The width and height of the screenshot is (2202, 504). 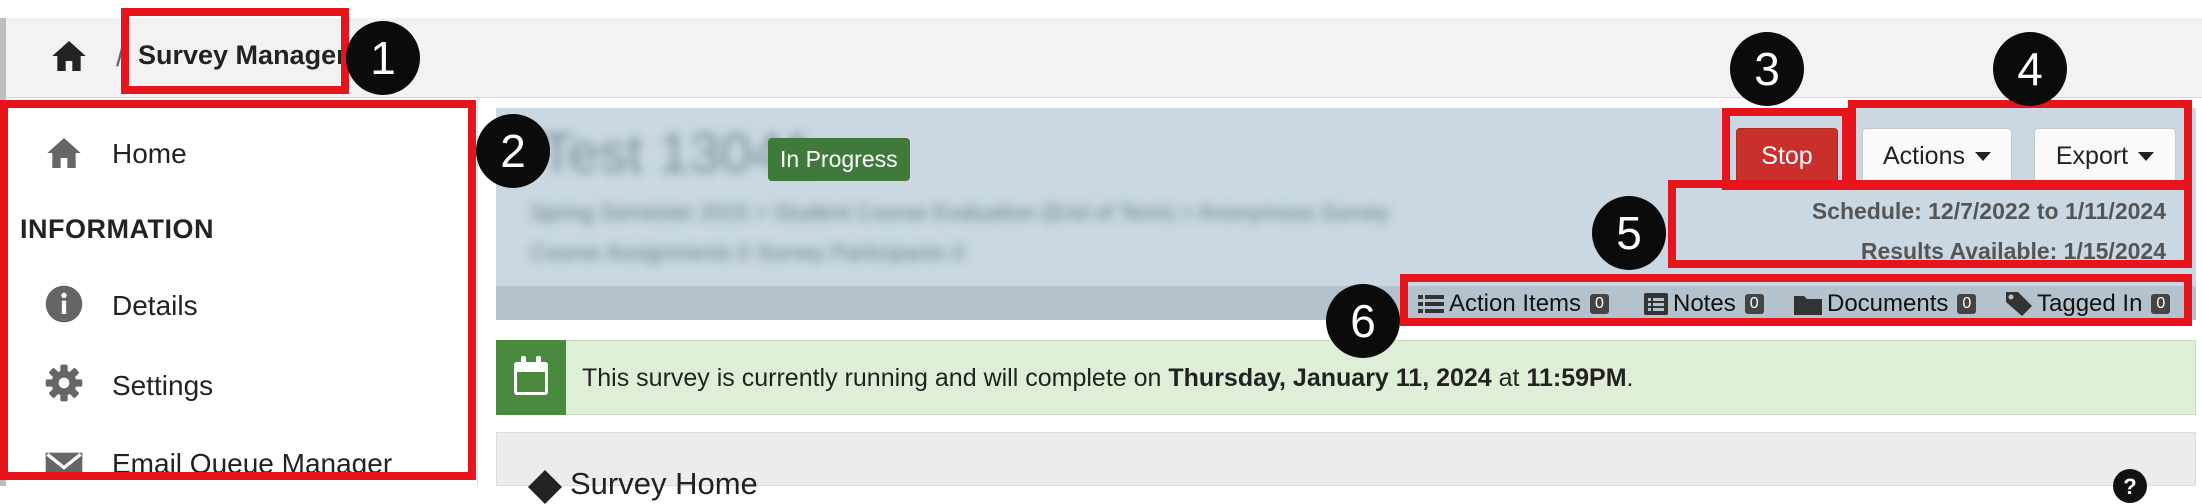 I want to click on calendar-icon, so click(x=531, y=375).